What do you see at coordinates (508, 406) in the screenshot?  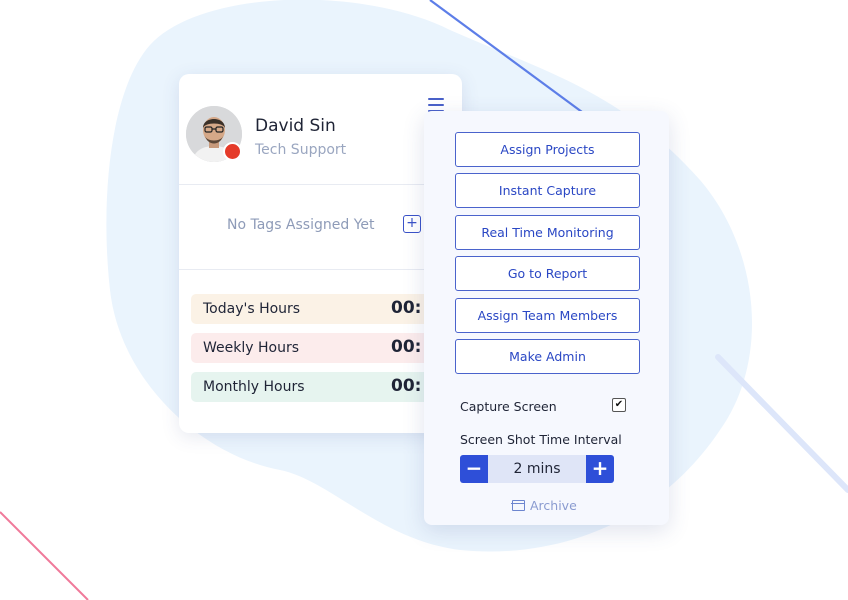 I see `capture-screen-label: Capture Screen` at bounding box center [508, 406].